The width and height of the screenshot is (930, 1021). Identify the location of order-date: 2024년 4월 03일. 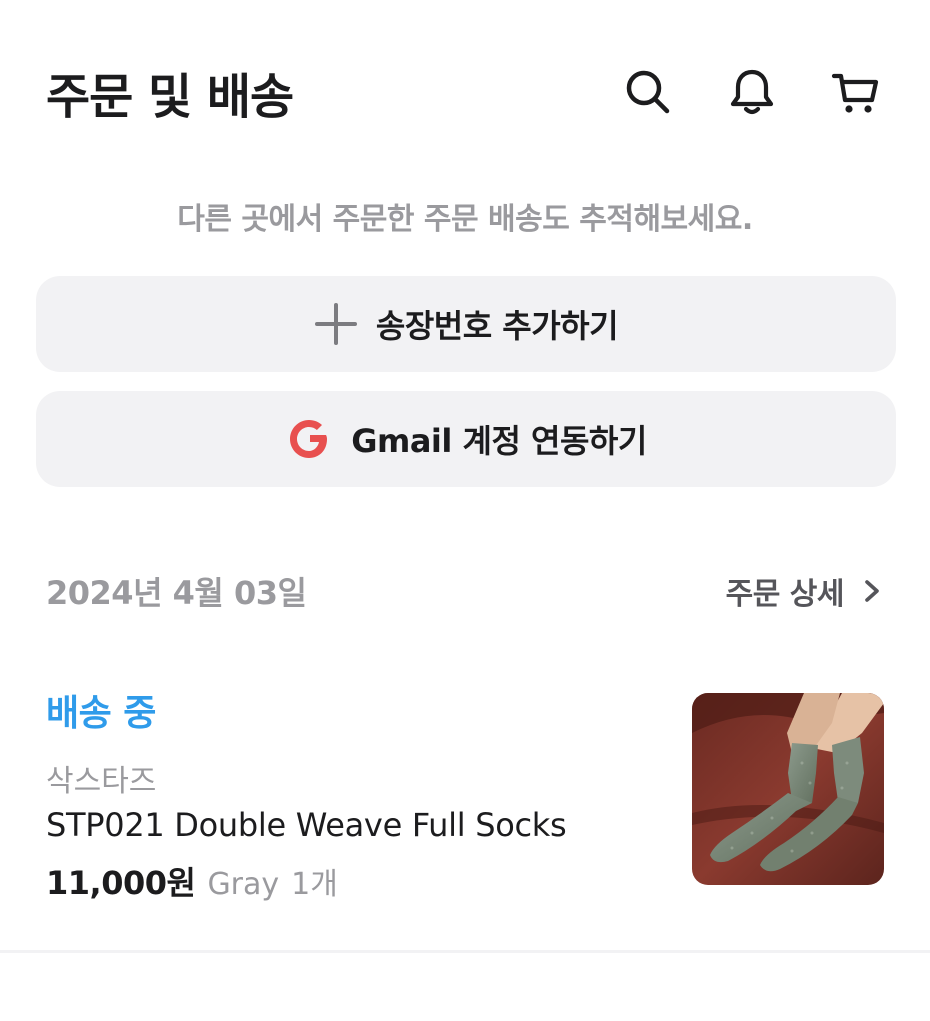
(176, 593).